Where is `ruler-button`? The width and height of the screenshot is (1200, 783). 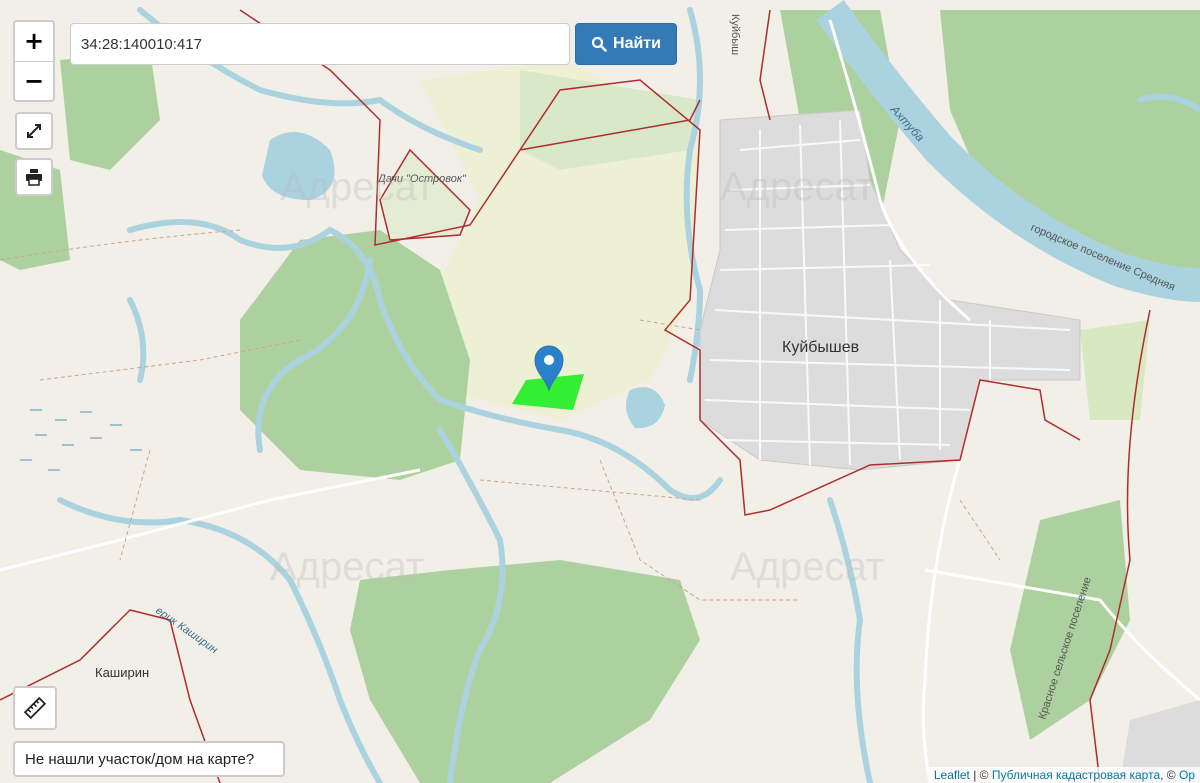 ruler-button is located at coordinates (35, 708).